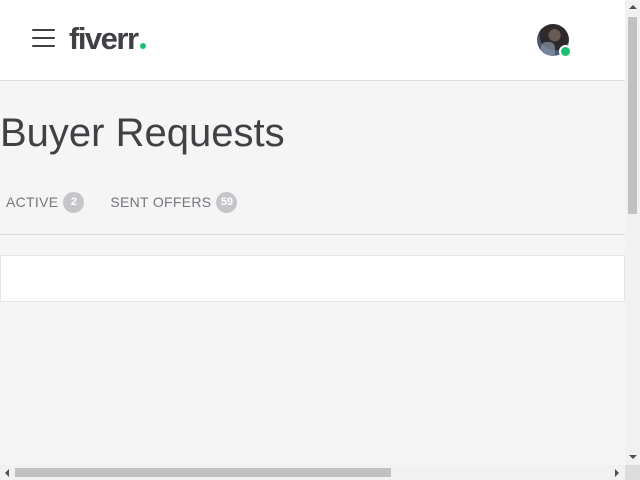  Describe the element at coordinates (161, 202) in the screenshot. I see `tab-label: SENT OFFERS` at that location.